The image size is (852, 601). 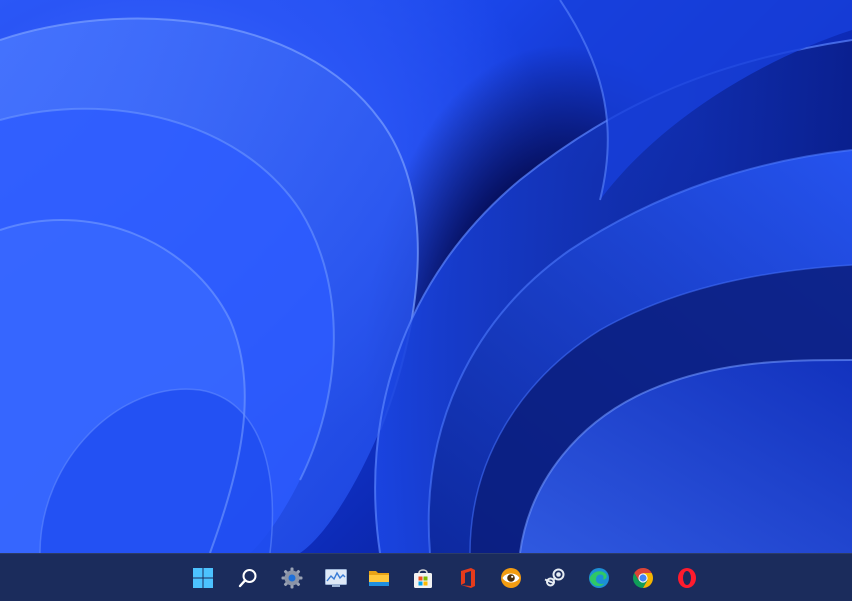 I want to click on opera-icon, so click(x=687, y=578).